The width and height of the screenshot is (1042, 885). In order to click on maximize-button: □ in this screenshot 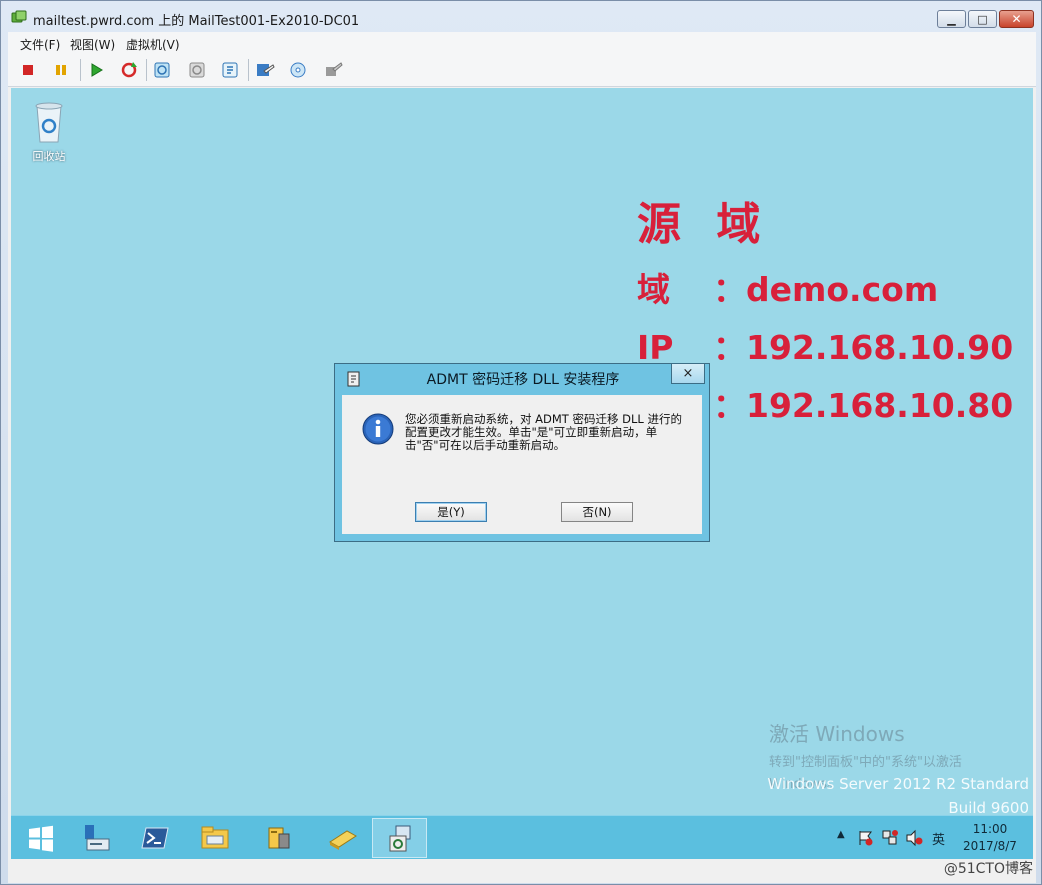, I will do `click(982, 19)`.